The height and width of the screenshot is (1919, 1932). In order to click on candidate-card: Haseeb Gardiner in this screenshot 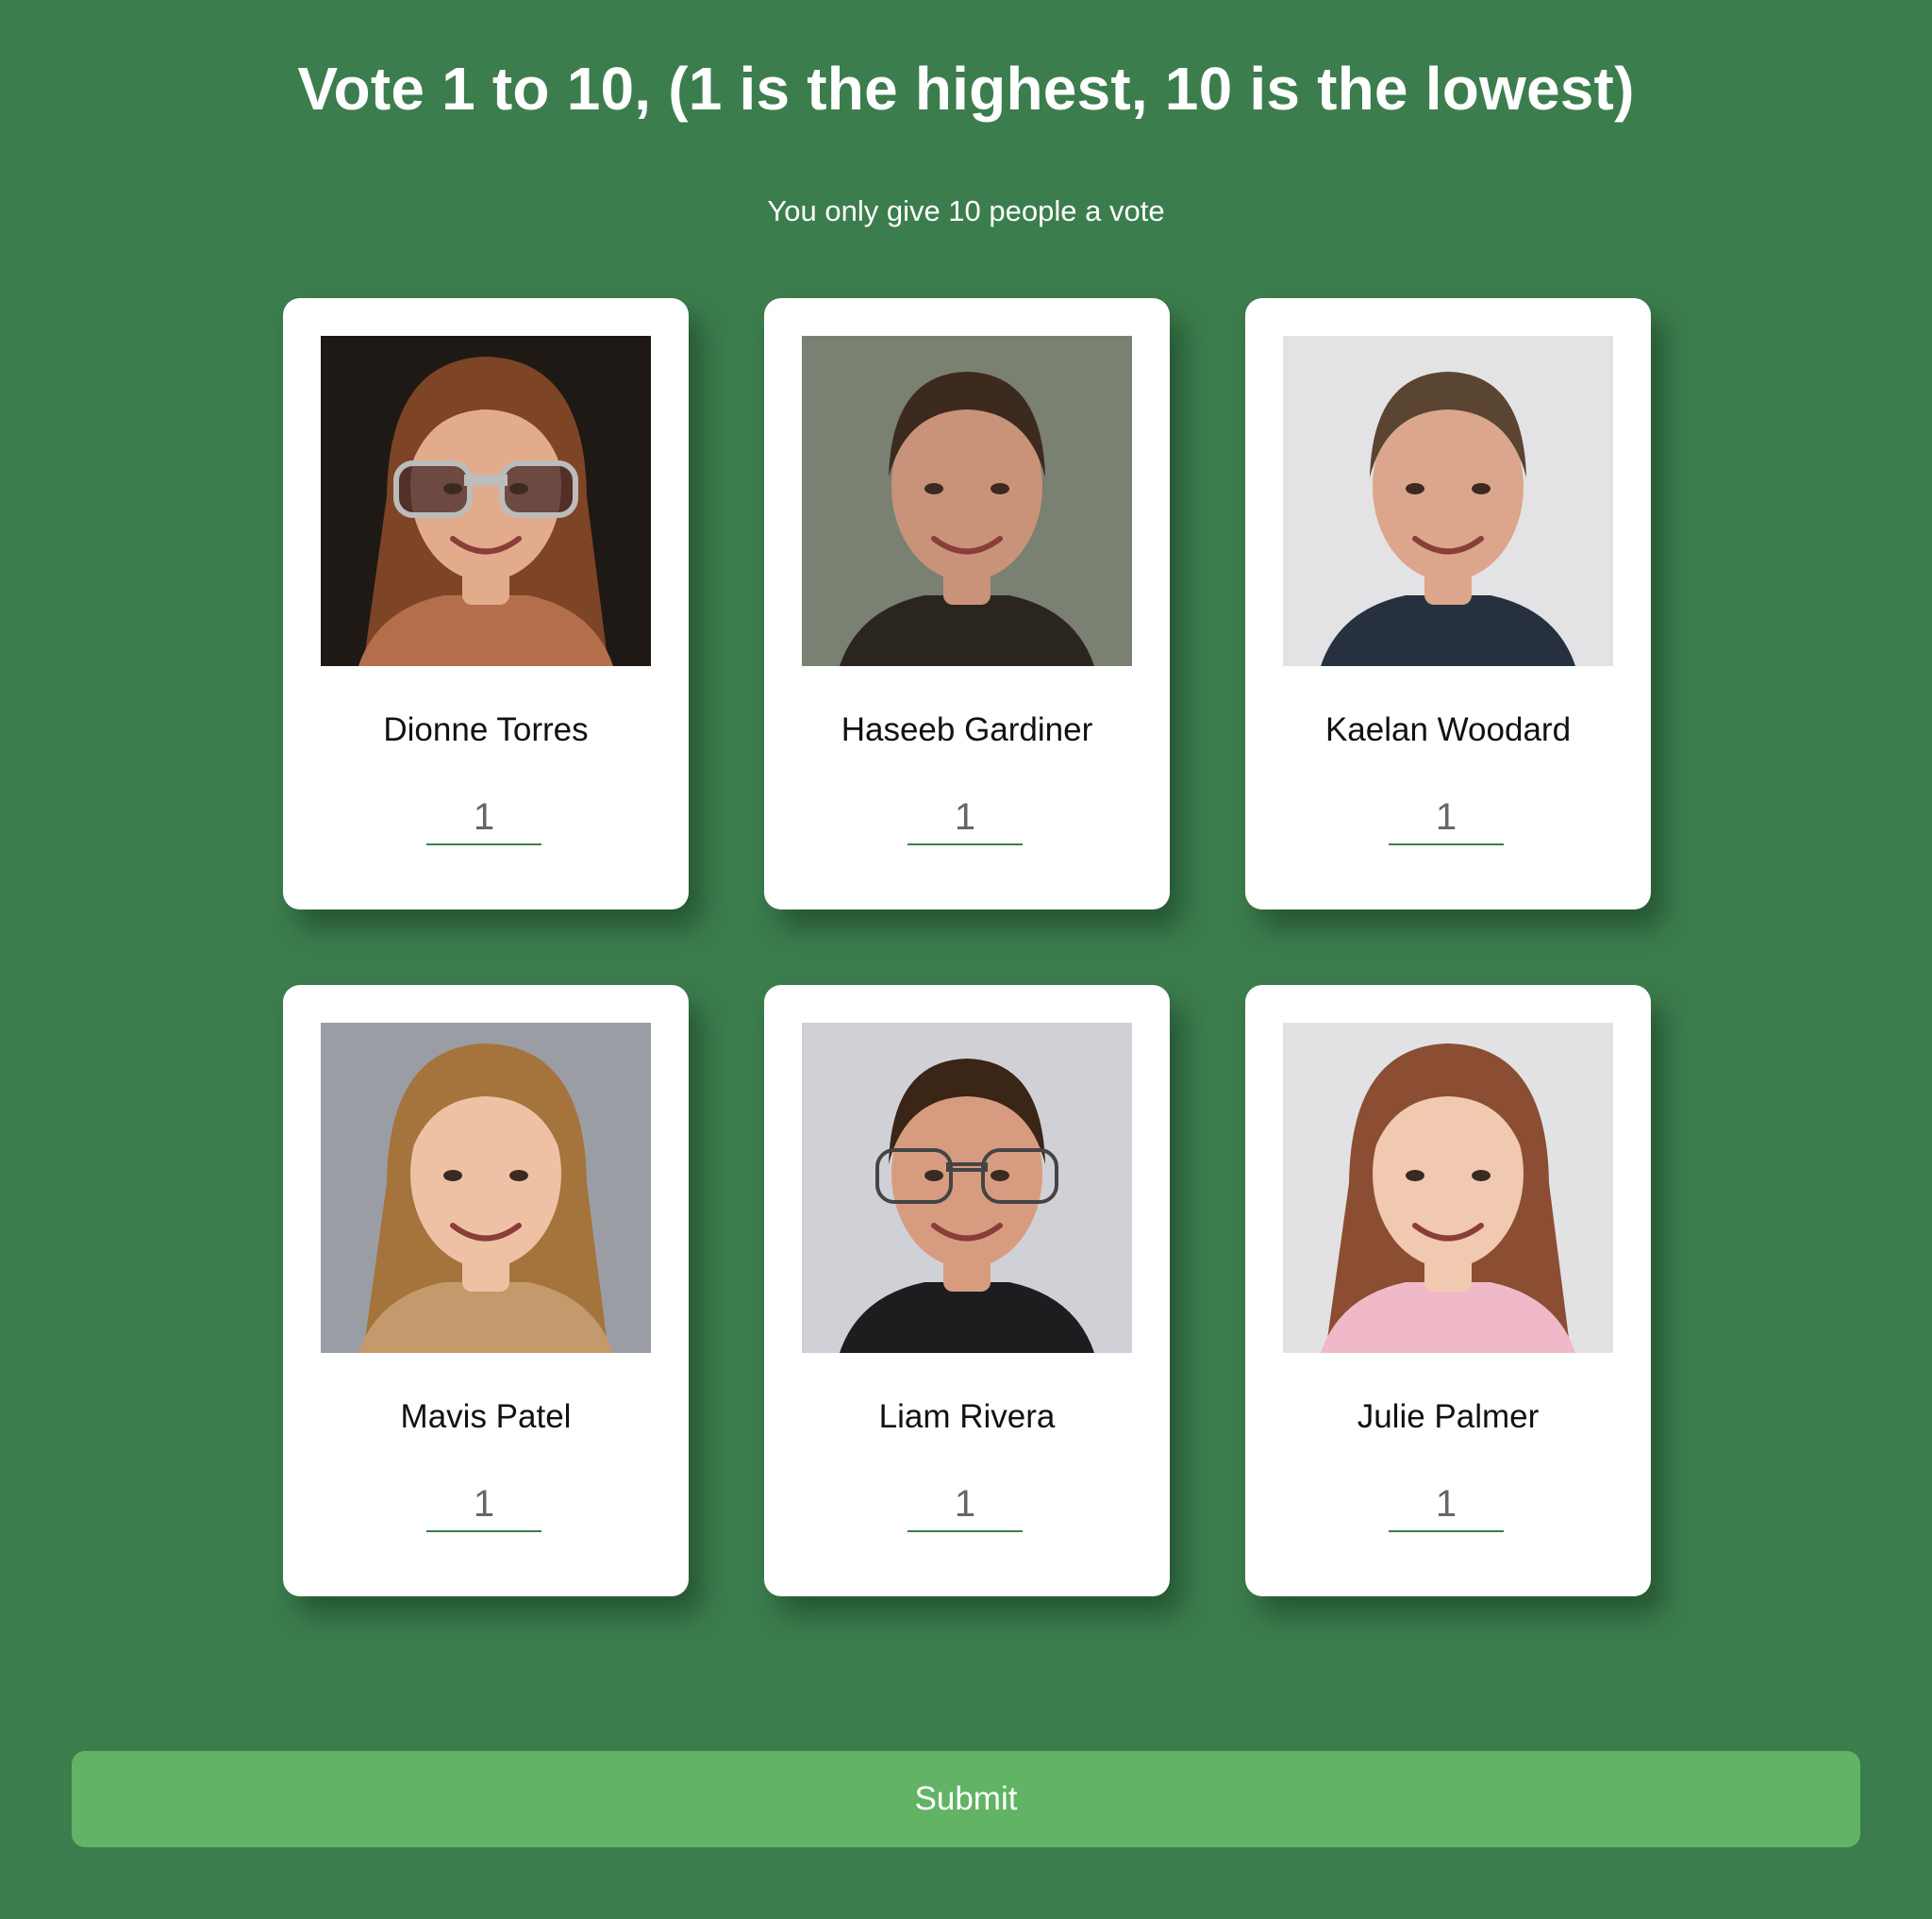, I will do `click(967, 603)`.